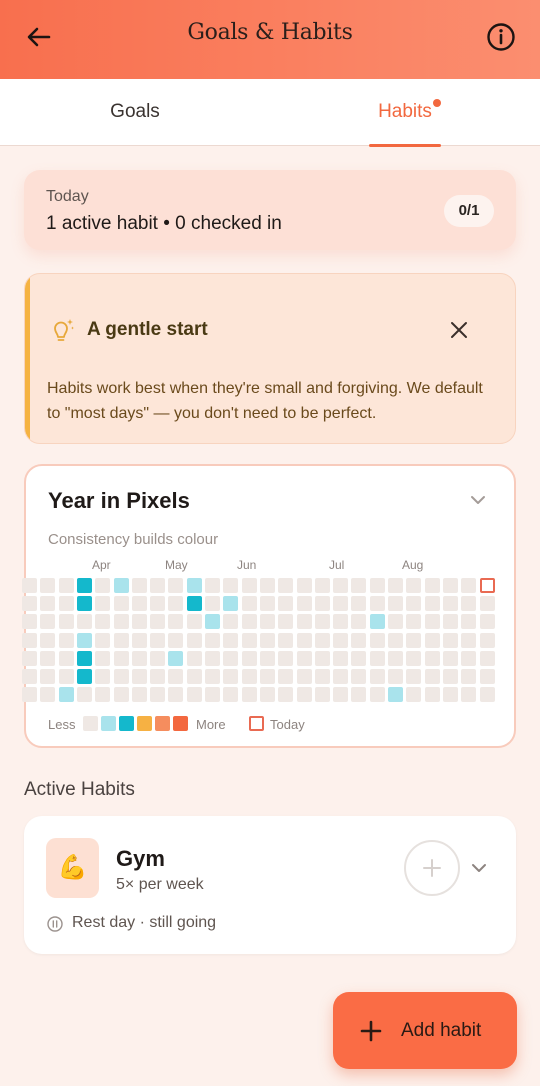  What do you see at coordinates (67, 196) in the screenshot?
I see `today-label: Today` at bounding box center [67, 196].